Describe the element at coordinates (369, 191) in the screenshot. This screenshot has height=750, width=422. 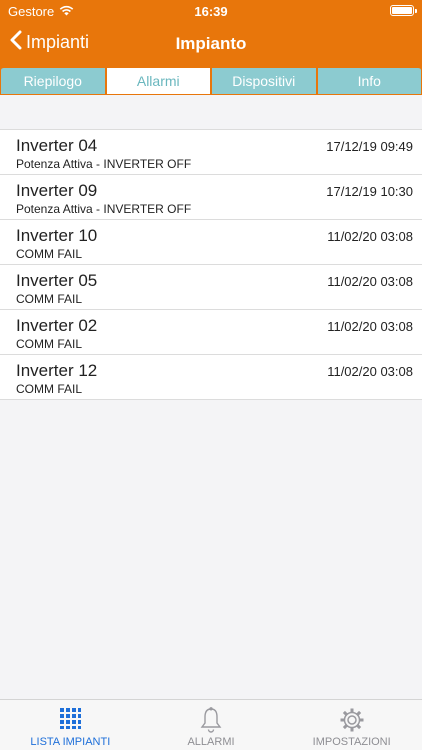
I see `alarm-timestamp: 17/12/19 10:30` at that location.